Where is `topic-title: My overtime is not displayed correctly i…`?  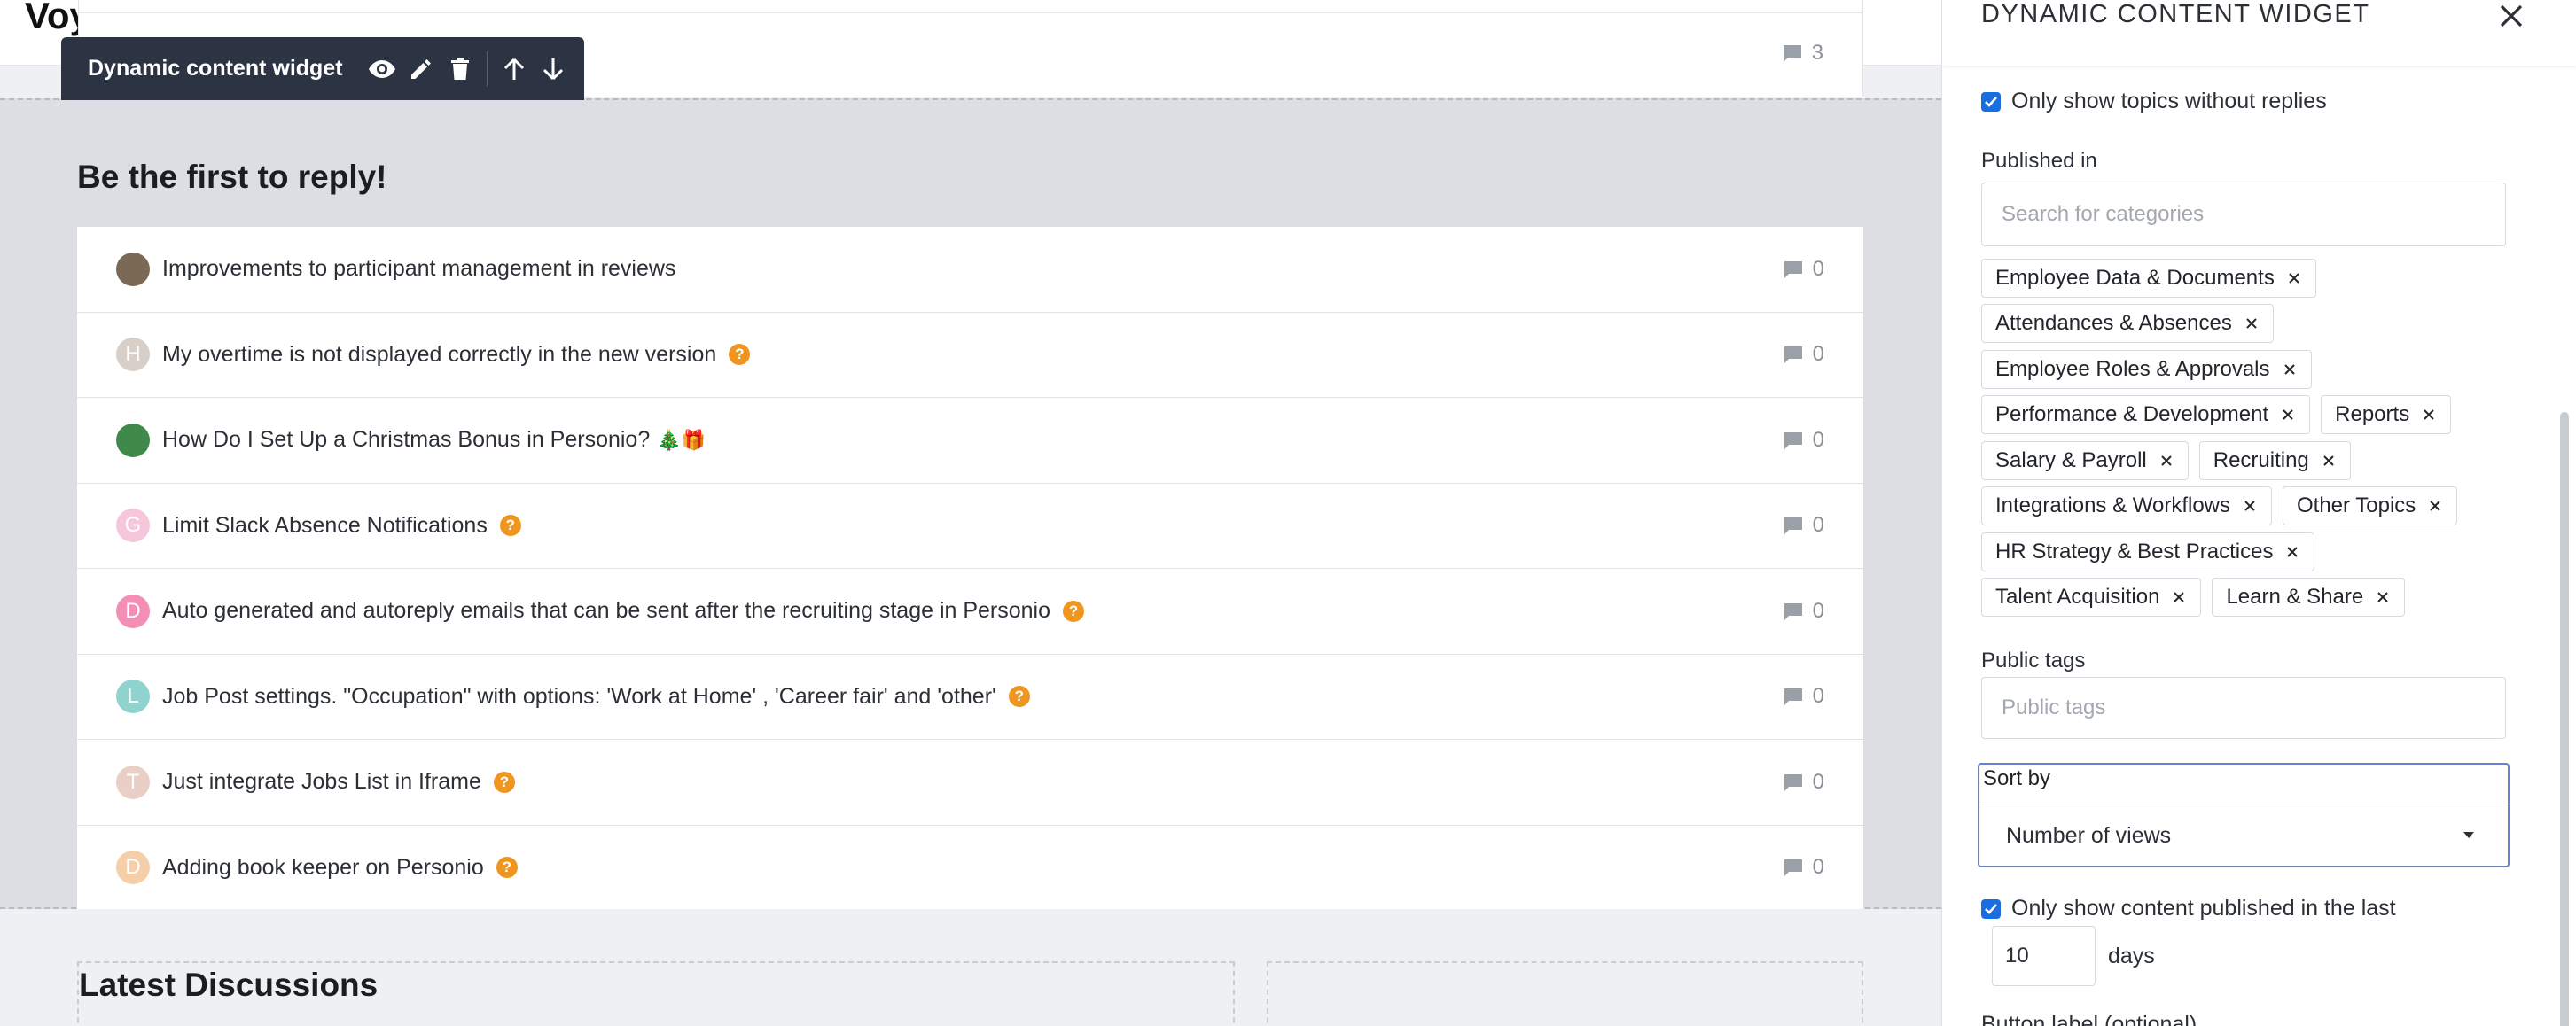 topic-title: My overtime is not displayed correctly i… is located at coordinates (439, 355).